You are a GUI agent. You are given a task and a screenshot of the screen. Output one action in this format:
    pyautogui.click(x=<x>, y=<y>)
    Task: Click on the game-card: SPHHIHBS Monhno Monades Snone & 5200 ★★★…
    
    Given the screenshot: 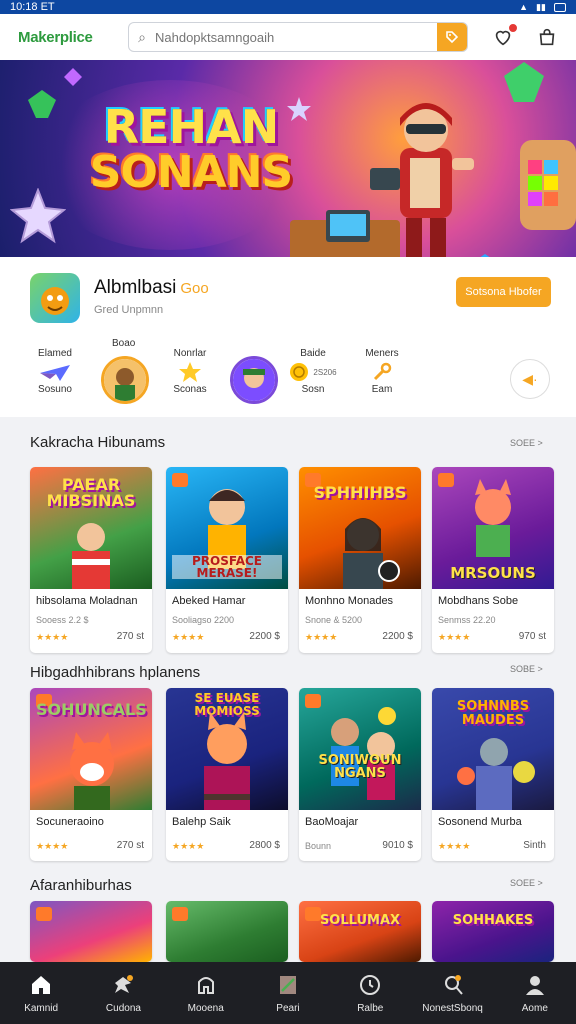 What is the action you would take?
    pyautogui.click(x=360, y=560)
    